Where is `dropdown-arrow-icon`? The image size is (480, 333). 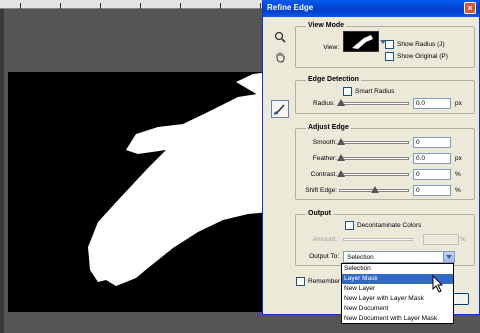
dropdown-arrow-icon is located at coordinates (449, 257).